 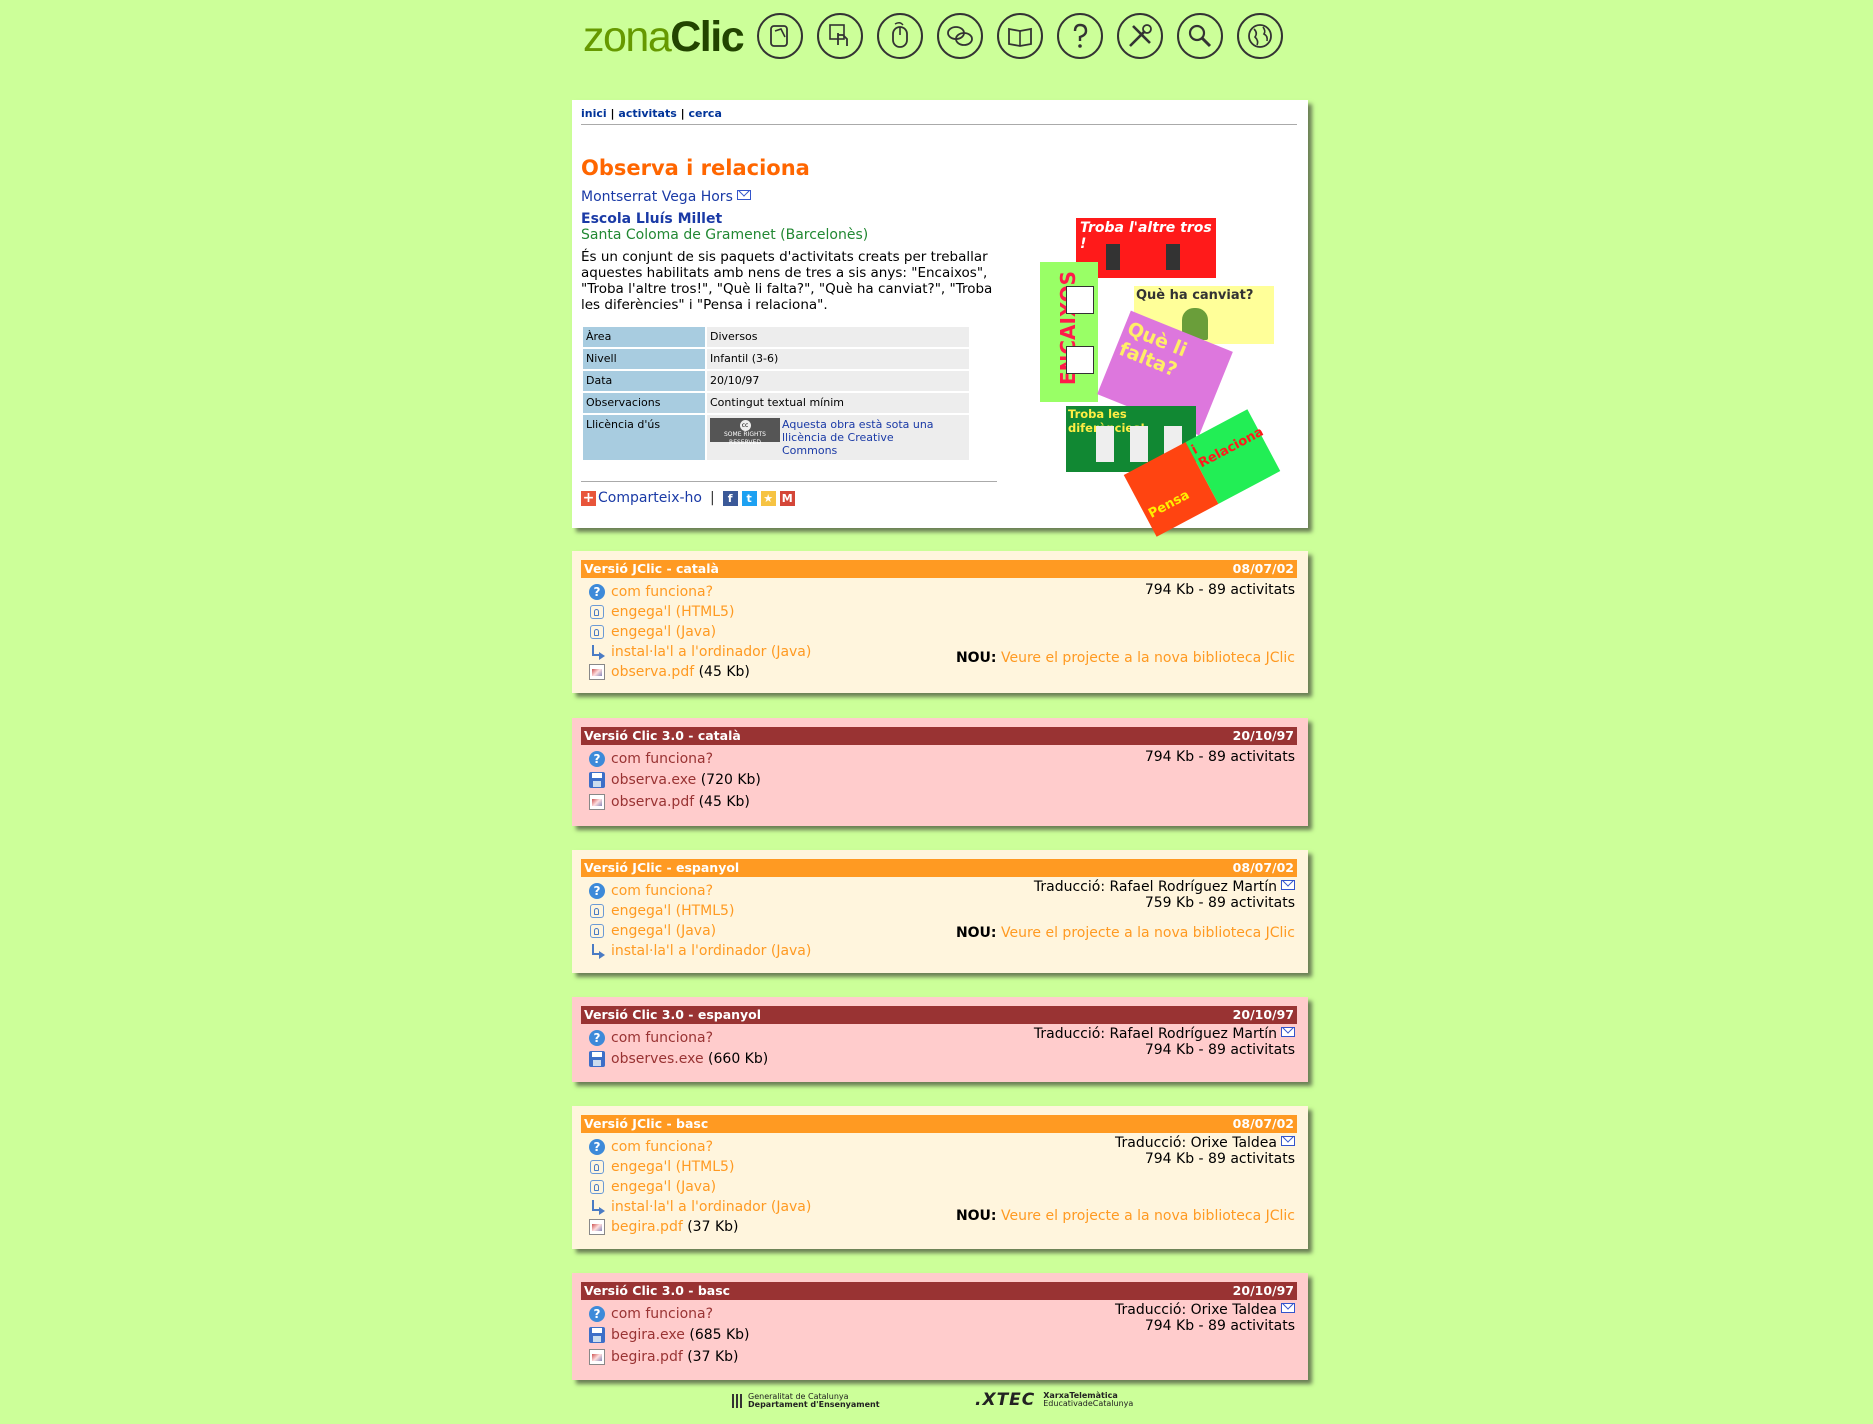 I want to click on divider, so click(x=789, y=481).